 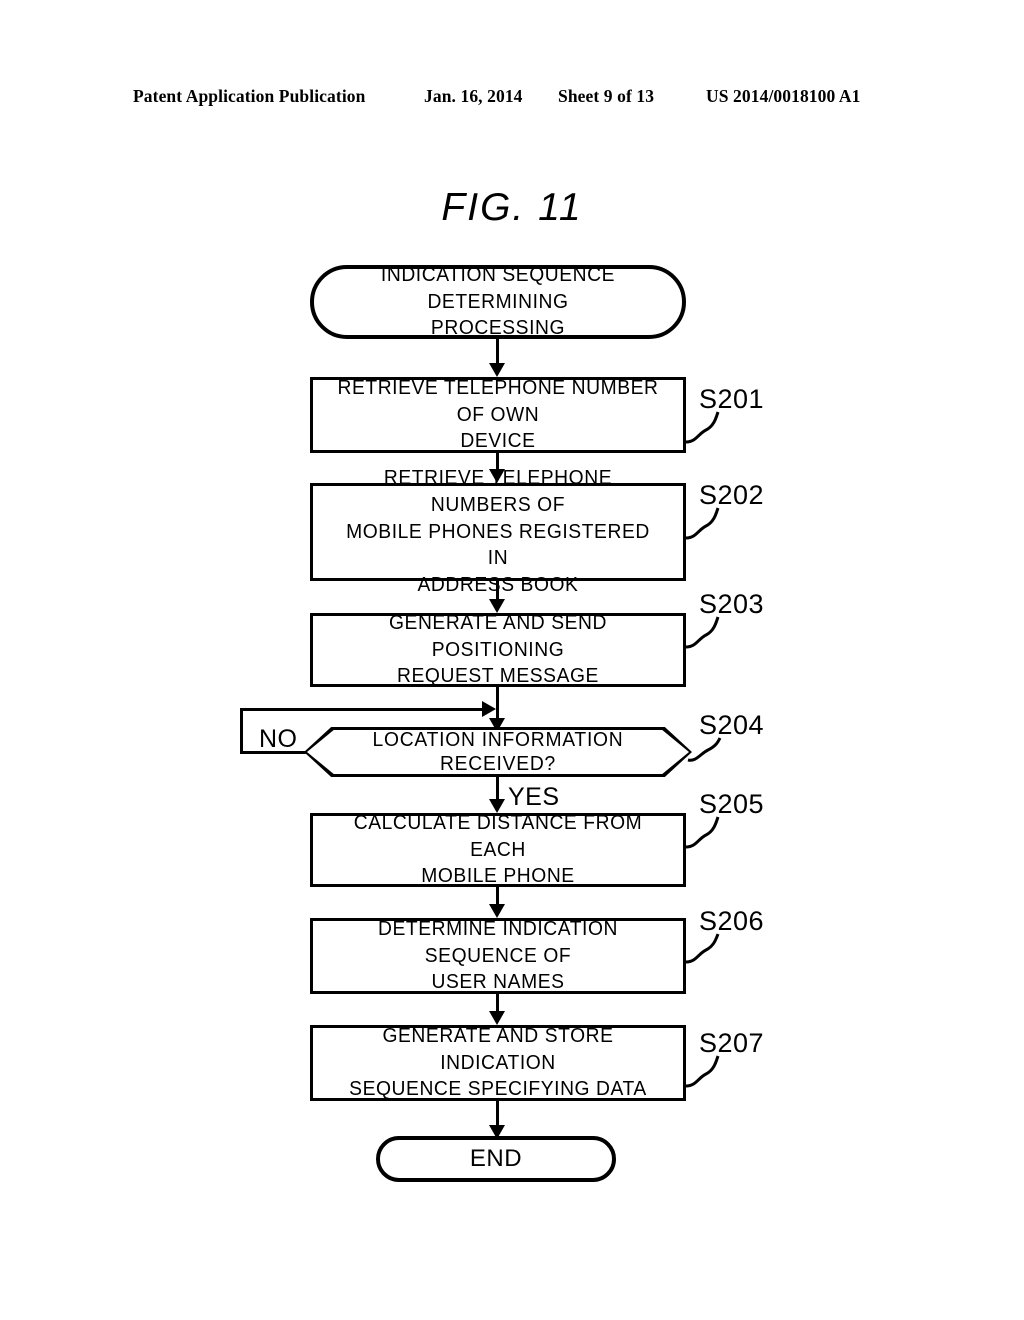 I want to click on leader-s205, so click(x=702, y=832).